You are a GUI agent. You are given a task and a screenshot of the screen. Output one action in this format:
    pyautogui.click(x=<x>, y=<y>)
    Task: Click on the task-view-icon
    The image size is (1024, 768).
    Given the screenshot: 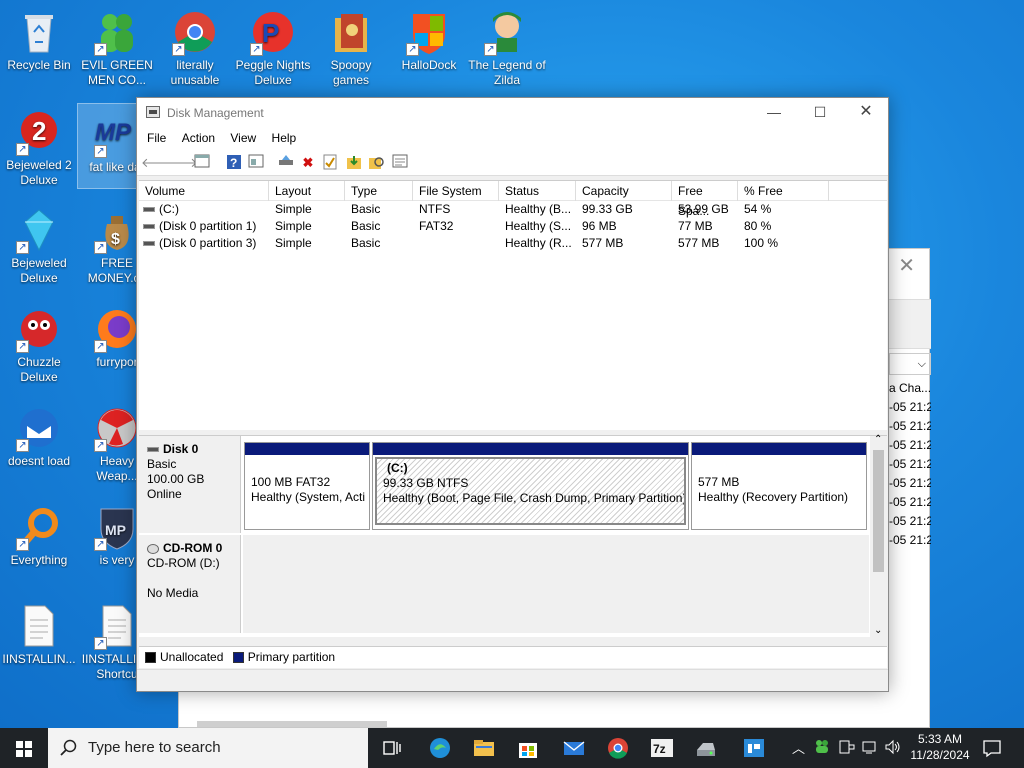 What is the action you would take?
    pyautogui.click(x=392, y=748)
    